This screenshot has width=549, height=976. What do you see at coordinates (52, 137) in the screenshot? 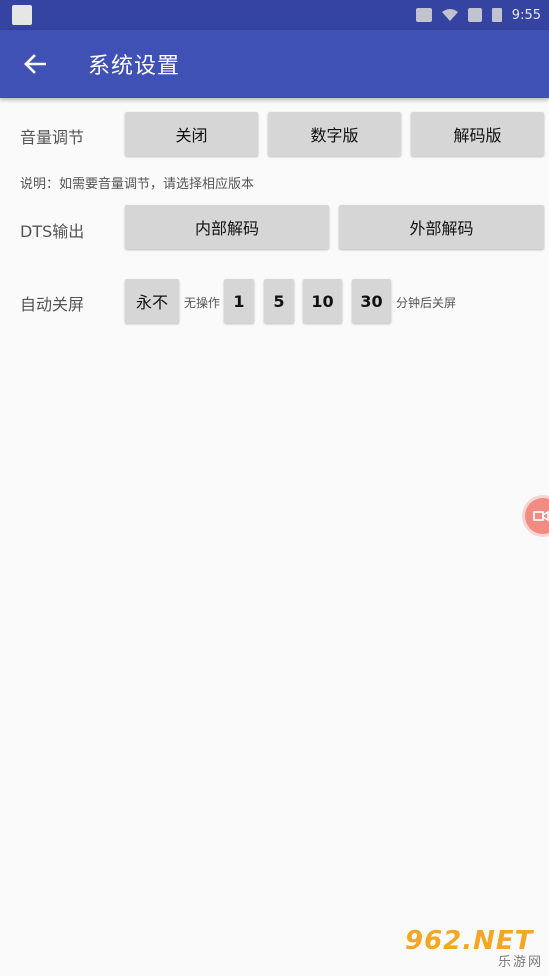
I see `volume-label: 音量调节` at bounding box center [52, 137].